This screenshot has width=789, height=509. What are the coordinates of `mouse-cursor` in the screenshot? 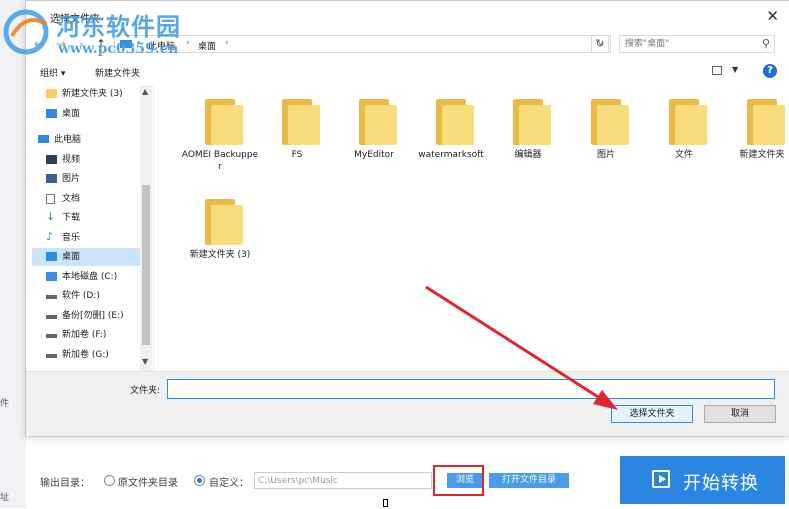 It's located at (385, 503).